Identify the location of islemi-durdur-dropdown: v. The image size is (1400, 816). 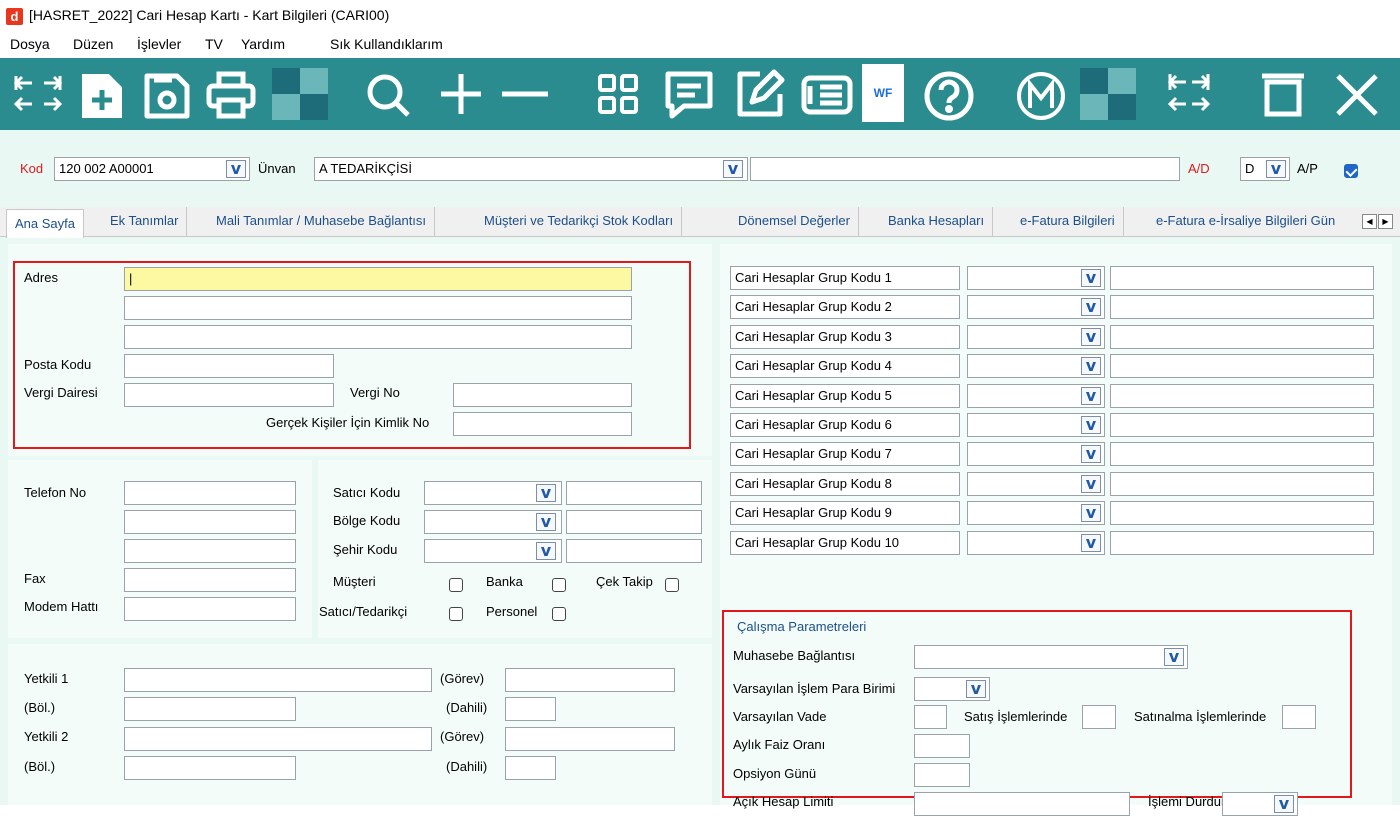
(1284, 803).